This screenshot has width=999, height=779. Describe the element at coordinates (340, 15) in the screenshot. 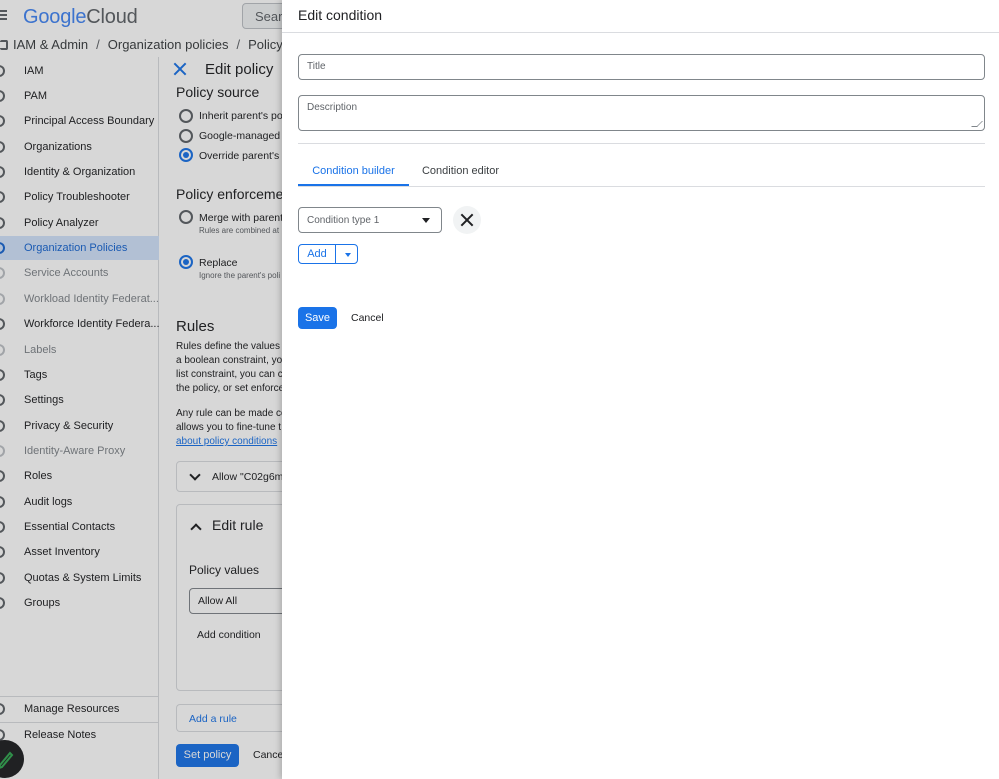

I see `drawer-title: Edit condition` at that location.